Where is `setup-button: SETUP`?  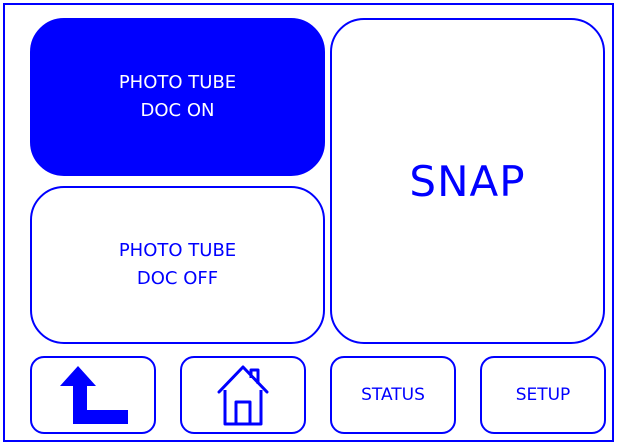 setup-button: SETUP is located at coordinates (543, 395).